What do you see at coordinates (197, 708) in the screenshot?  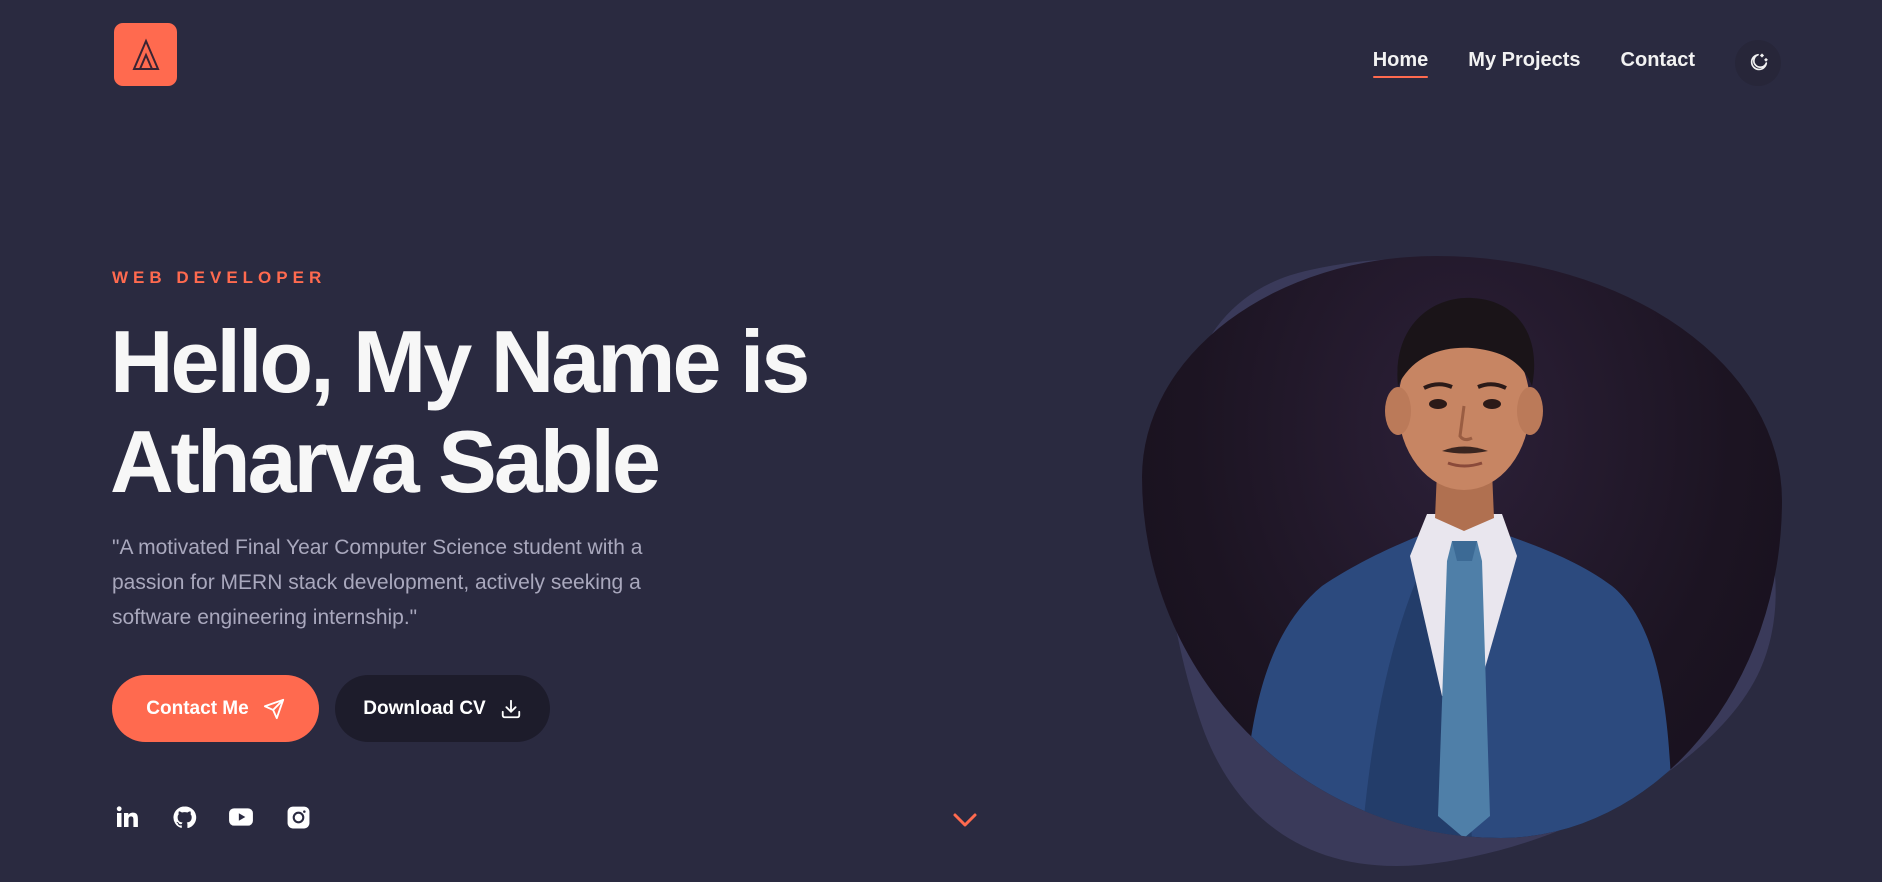 I see `contact-me-label: Contact Me` at bounding box center [197, 708].